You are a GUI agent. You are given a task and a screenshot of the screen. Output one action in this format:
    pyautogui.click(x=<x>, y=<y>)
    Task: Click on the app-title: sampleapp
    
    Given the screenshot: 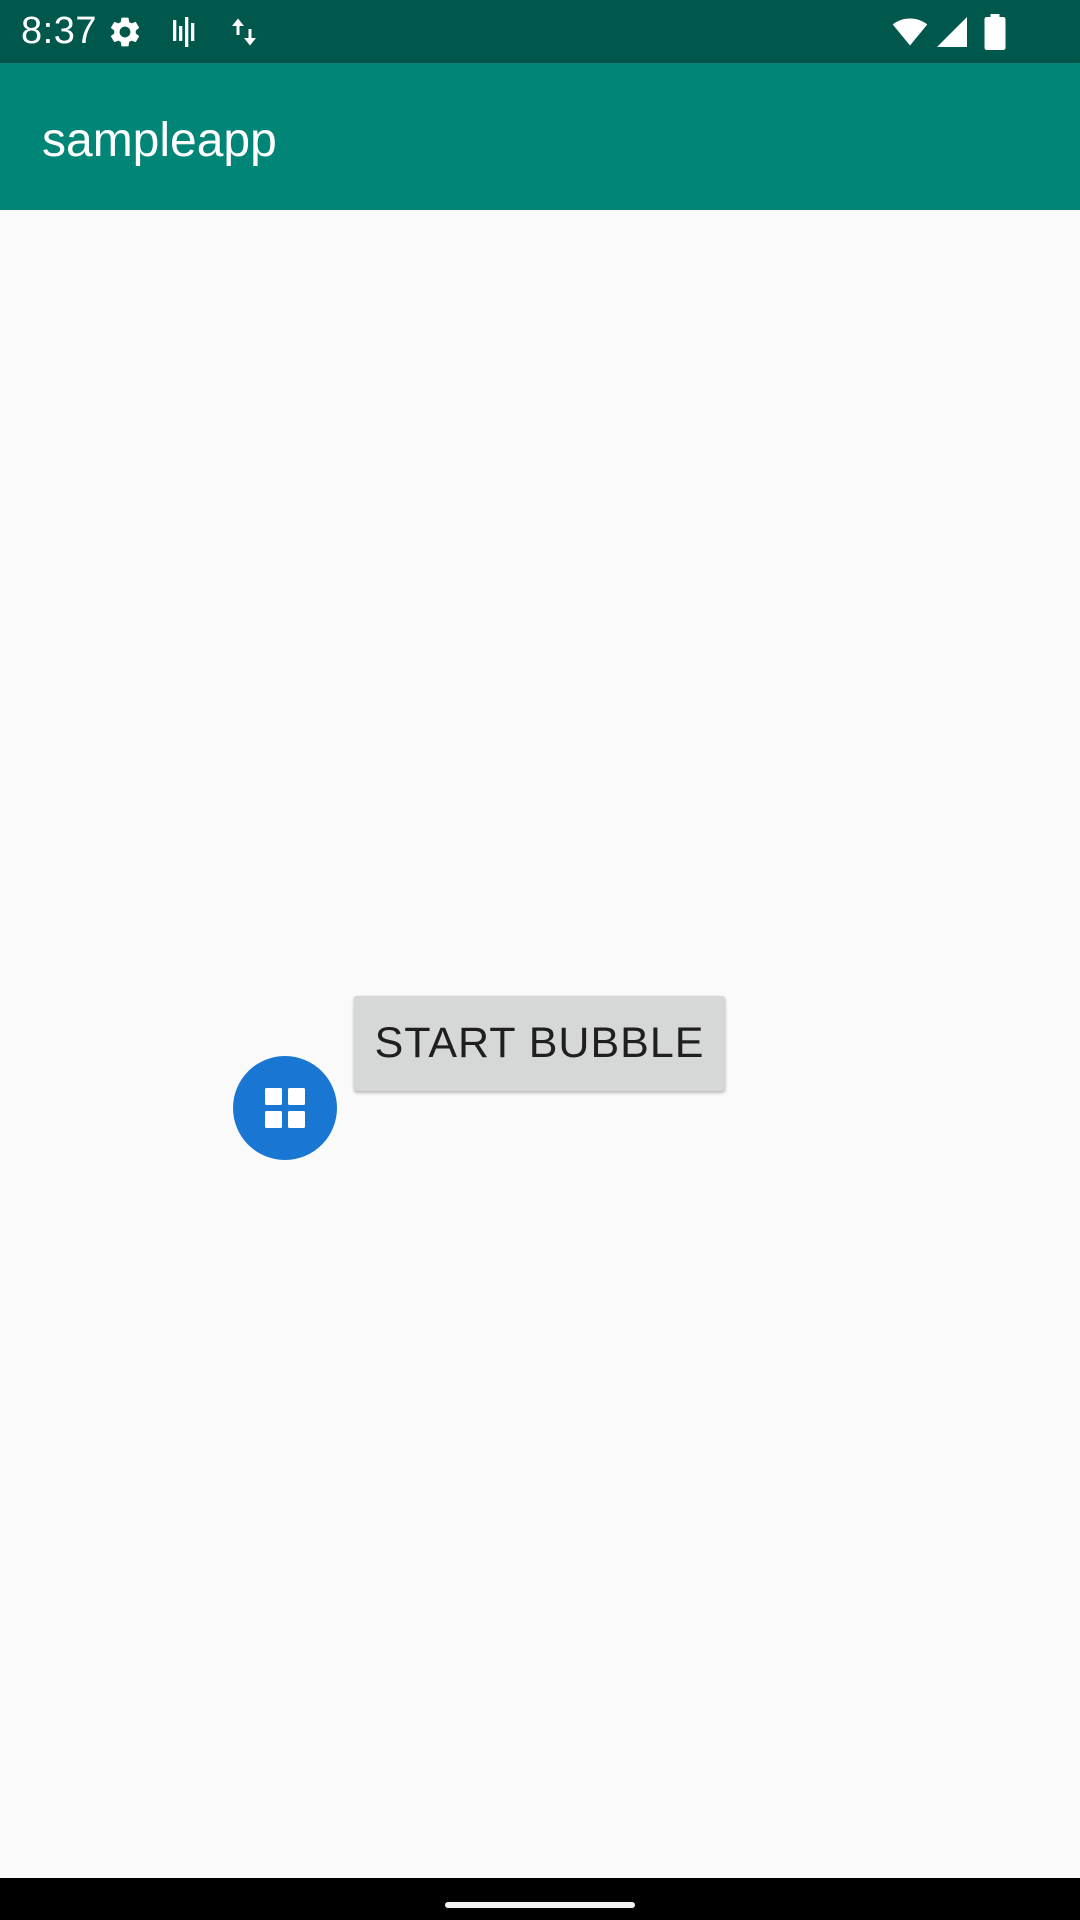 What is the action you would take?
    pyautogui.click(x=159, y=140)
    